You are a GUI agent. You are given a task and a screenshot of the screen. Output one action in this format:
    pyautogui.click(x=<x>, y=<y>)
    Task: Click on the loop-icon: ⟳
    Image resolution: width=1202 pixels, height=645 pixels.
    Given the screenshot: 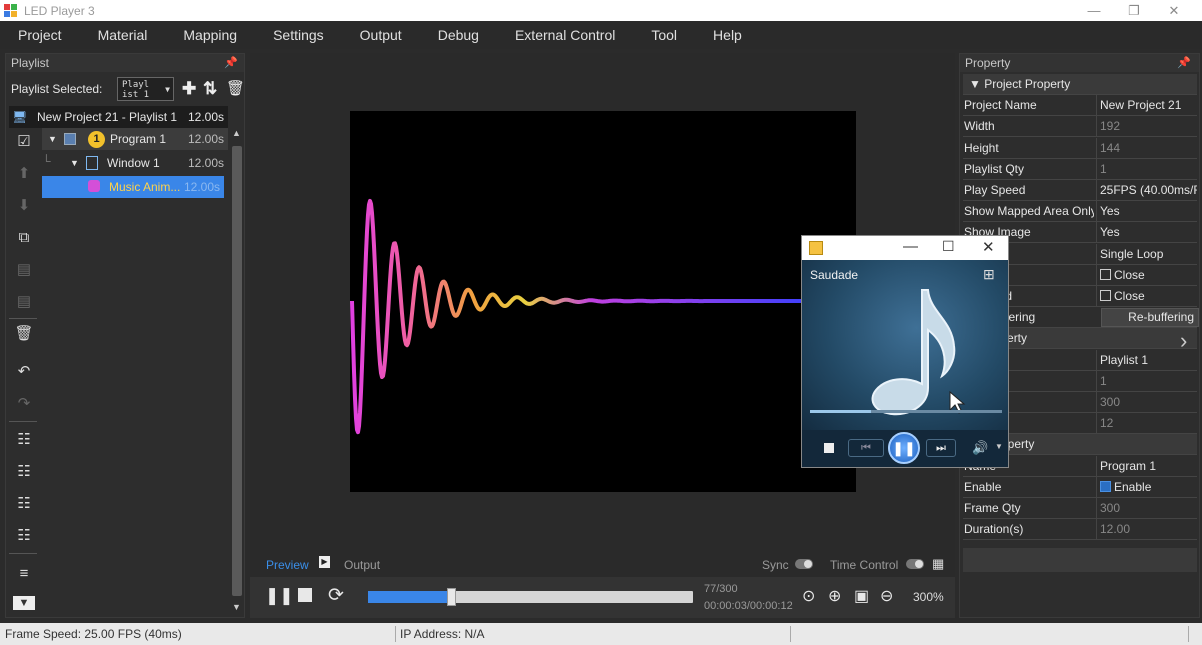 What is the action you would take?
    pyautogui.click(x=336, y=595)
    